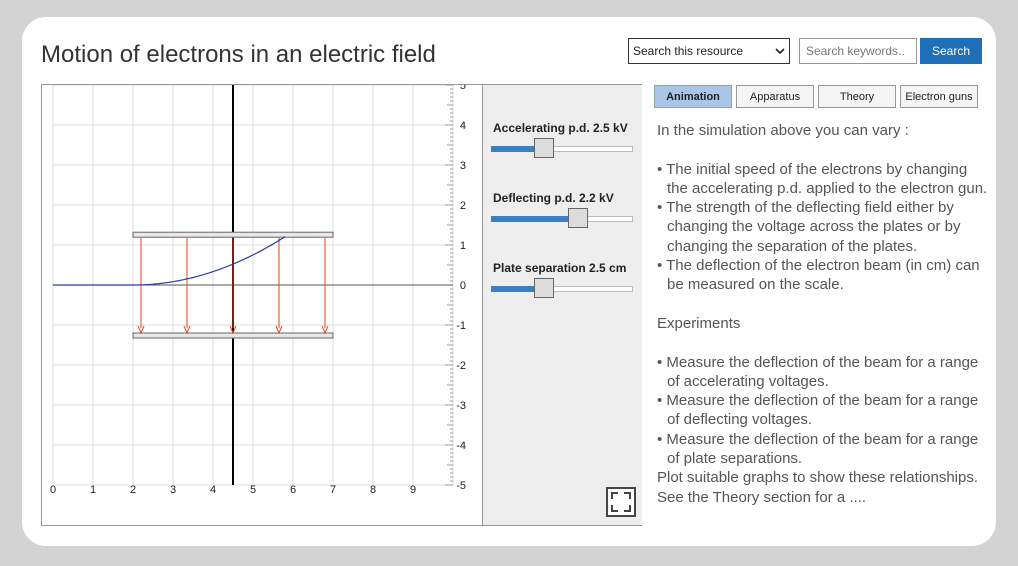 The height and width of the screenshot is (566, 1018). Describe the element at coordinates (783, 130) in the screenshot. I see `intro-text: In the simulation above you can vary :` at that location.